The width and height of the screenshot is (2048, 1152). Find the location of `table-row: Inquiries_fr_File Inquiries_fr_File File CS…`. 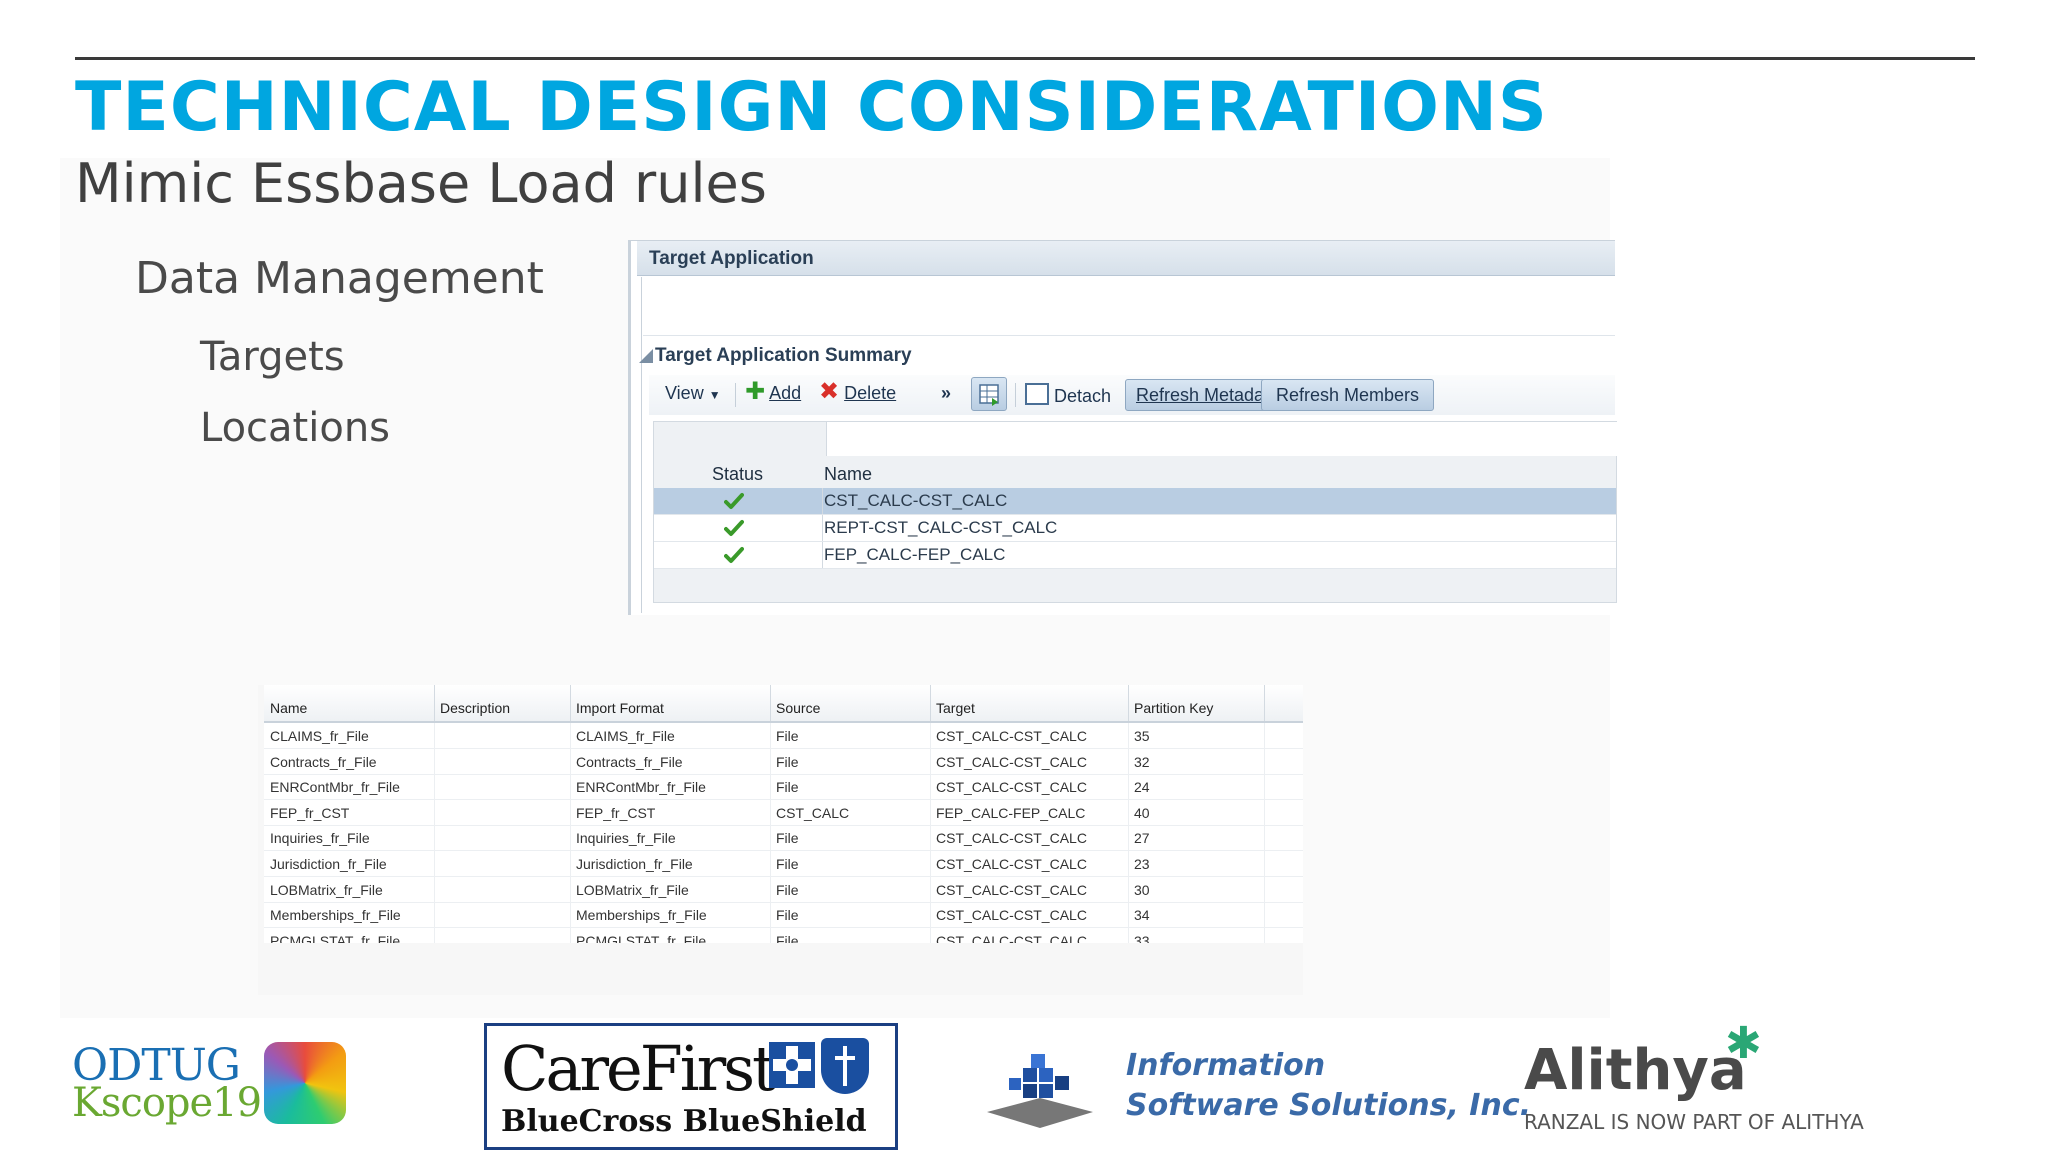

table-row: Inquiries_fr_File Inquiries_fr_File File CS… is located at coordinates (783, 838).